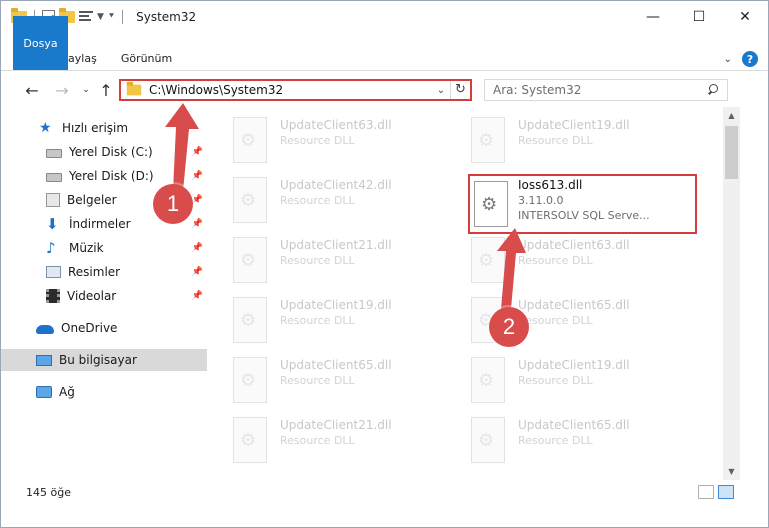 This screenshot has height=528, width=769. I want to click on help-icon: ?, so click(750, 59).